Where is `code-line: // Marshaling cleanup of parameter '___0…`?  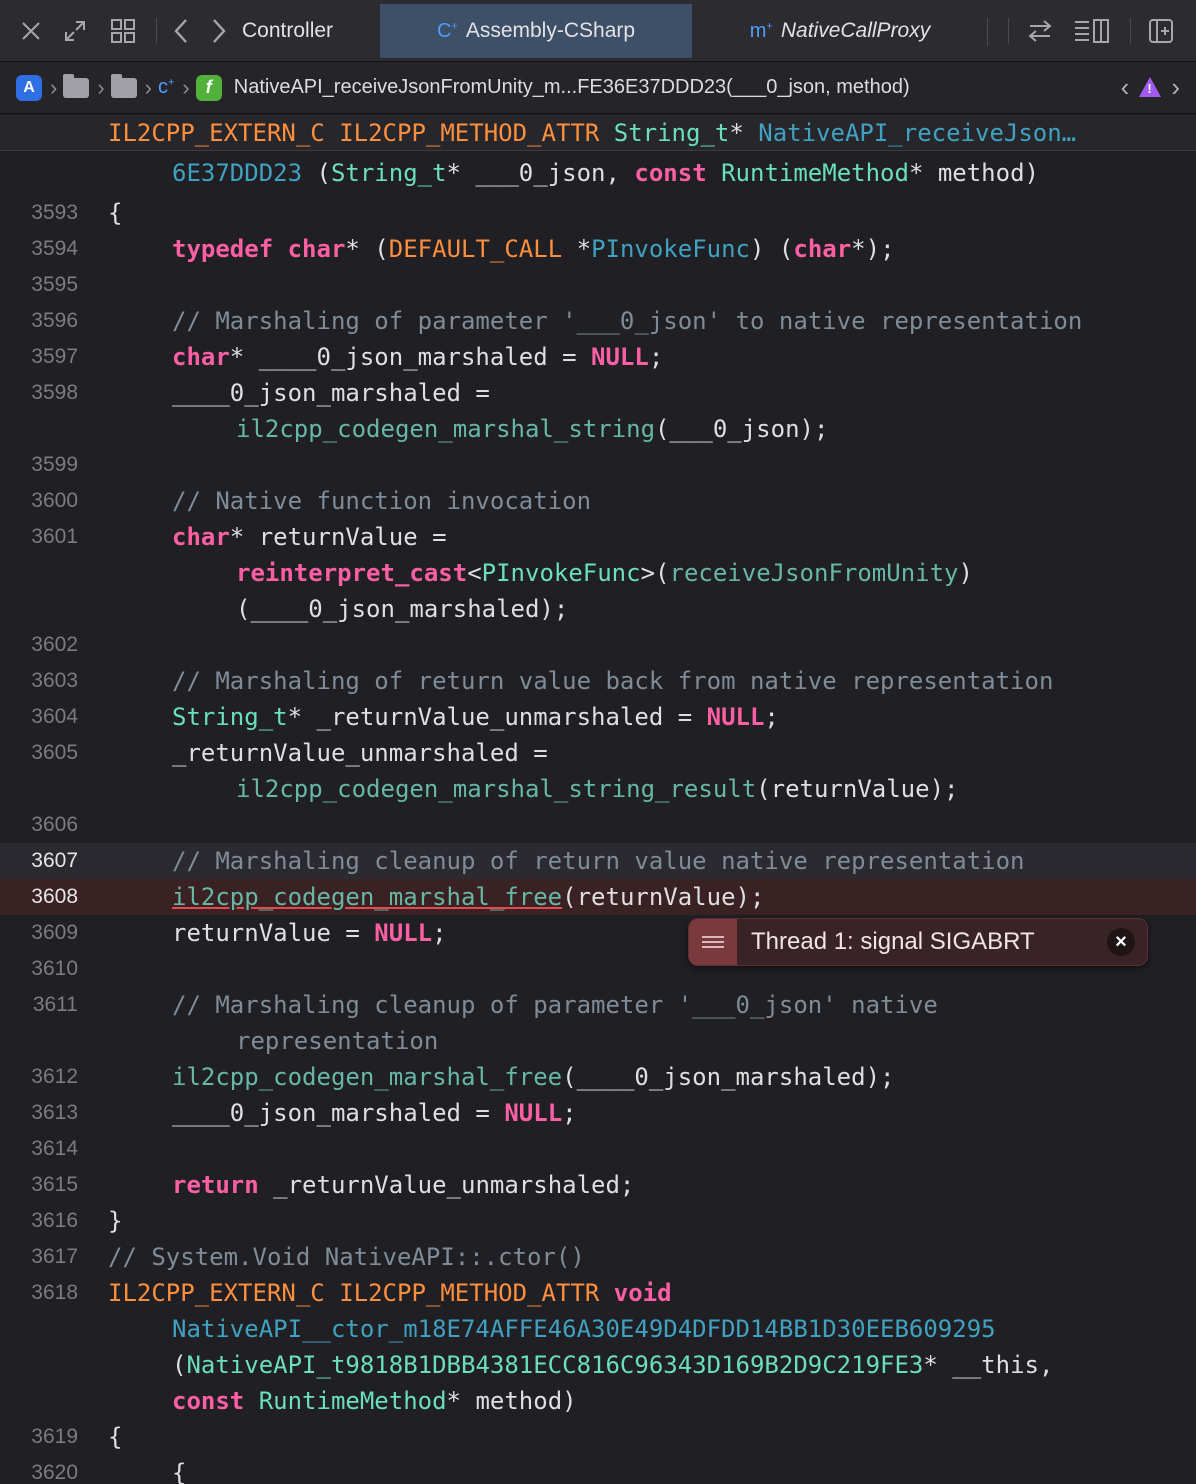 code-line: // Marshaling cleanup of parameter '___0… is located at coordinates (555, 1005).